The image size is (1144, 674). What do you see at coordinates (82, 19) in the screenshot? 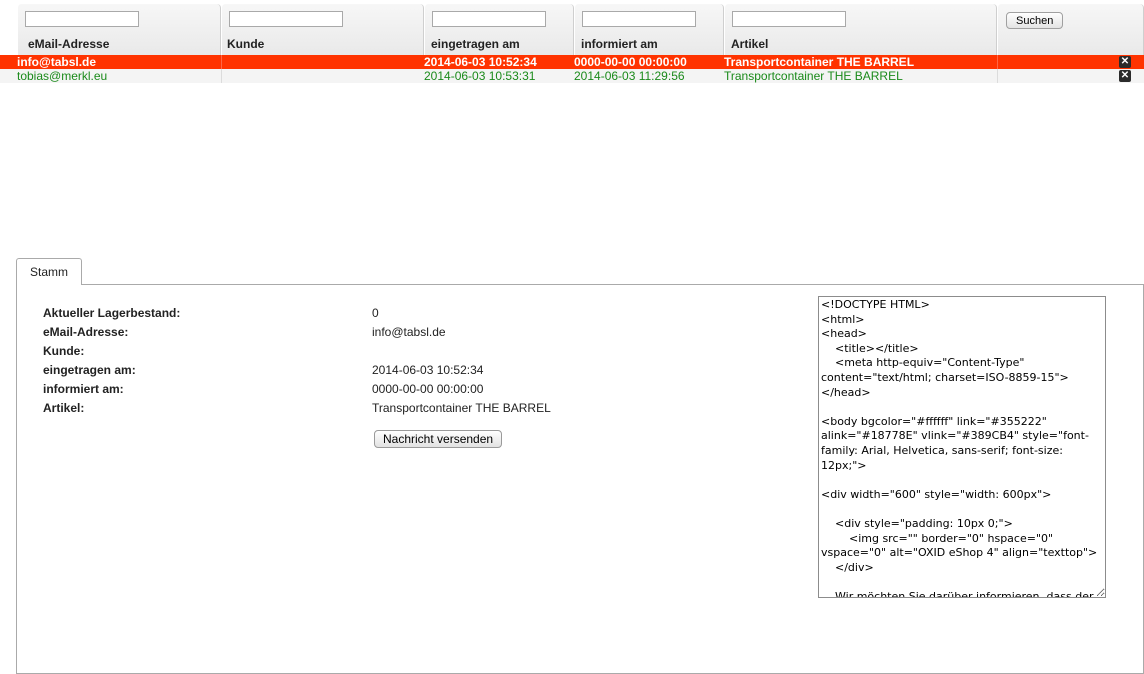
I see `filter-email-input` at bounding box center [82, 19].